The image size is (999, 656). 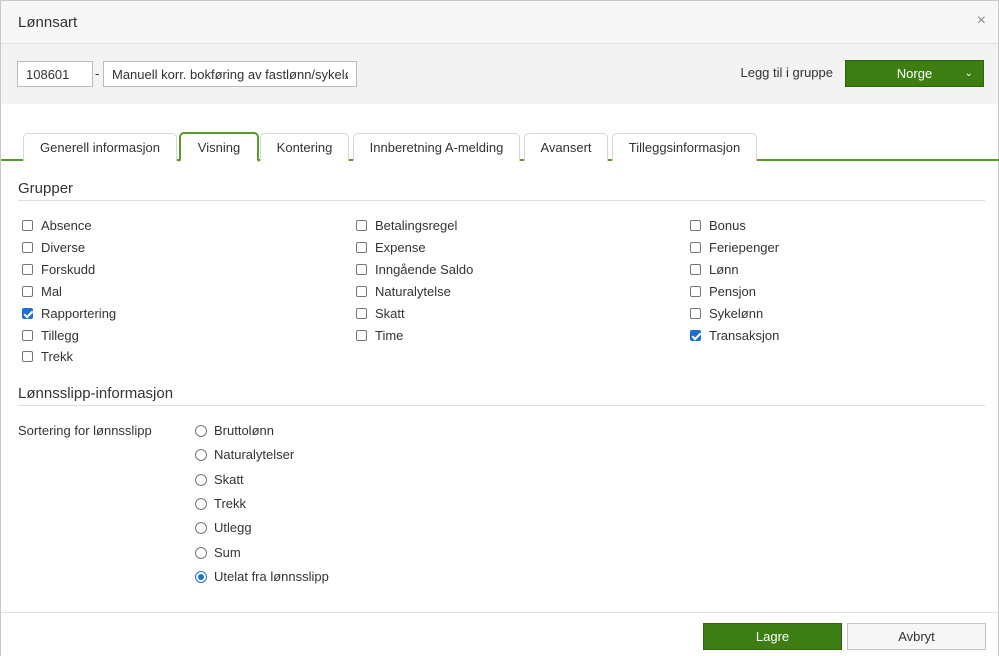 What do you see at coordinates (400, 247) in the screenshot?
I see `checkbox-label: Expense` at bounding box center [400, 247].